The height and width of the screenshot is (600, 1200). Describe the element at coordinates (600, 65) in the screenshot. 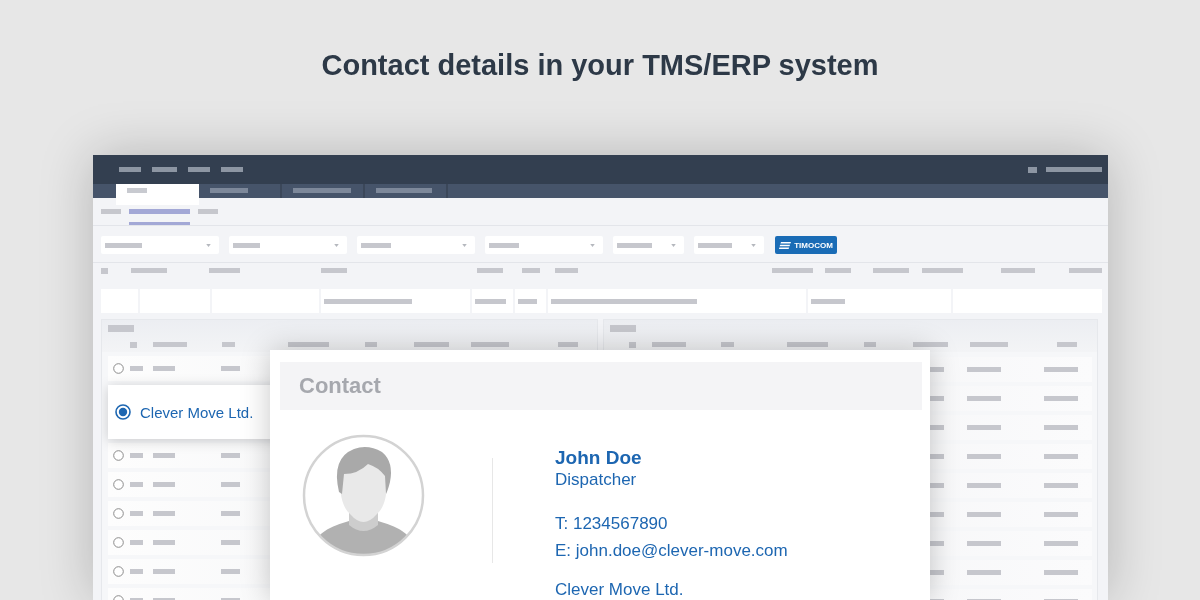

I see `page-heading: Contact details in your TMS/ERP system` at that location.